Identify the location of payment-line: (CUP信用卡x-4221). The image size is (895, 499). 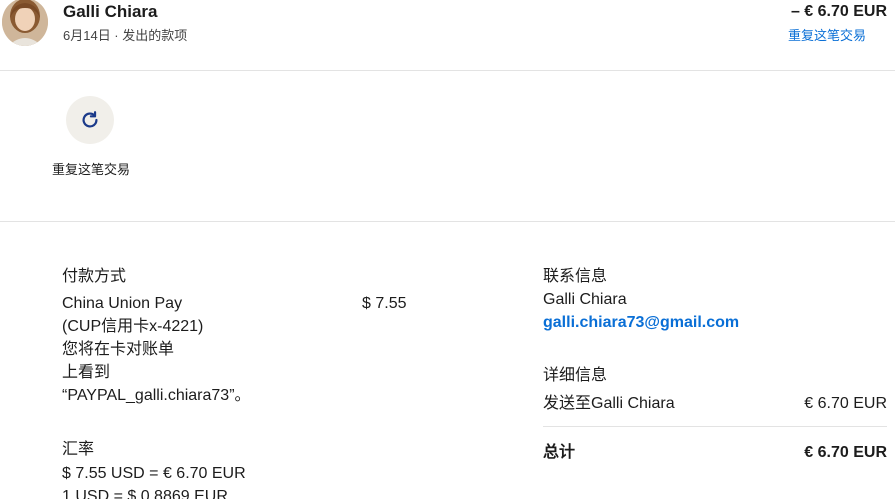
(133, 326).